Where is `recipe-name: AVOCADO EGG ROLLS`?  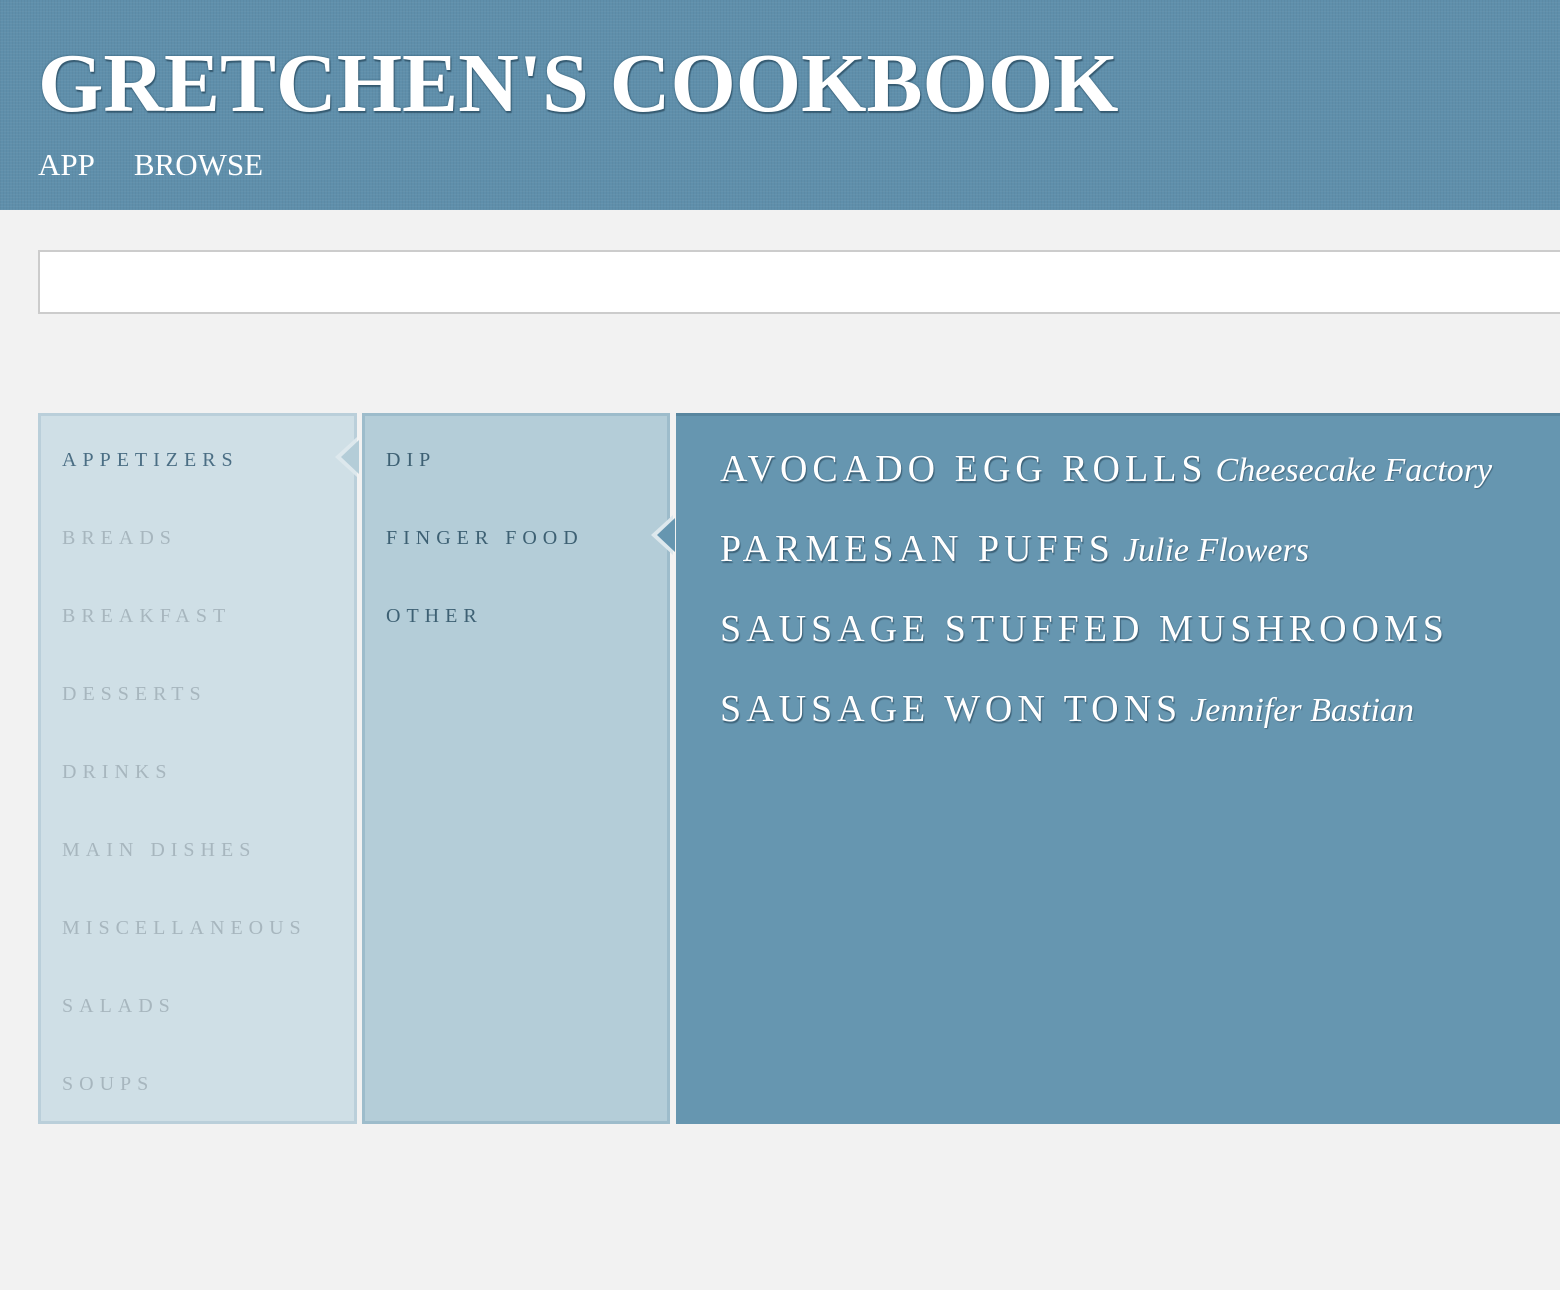 recipe-name: AVOCADO EGG ROLLS is located at coordinates (964, 469).